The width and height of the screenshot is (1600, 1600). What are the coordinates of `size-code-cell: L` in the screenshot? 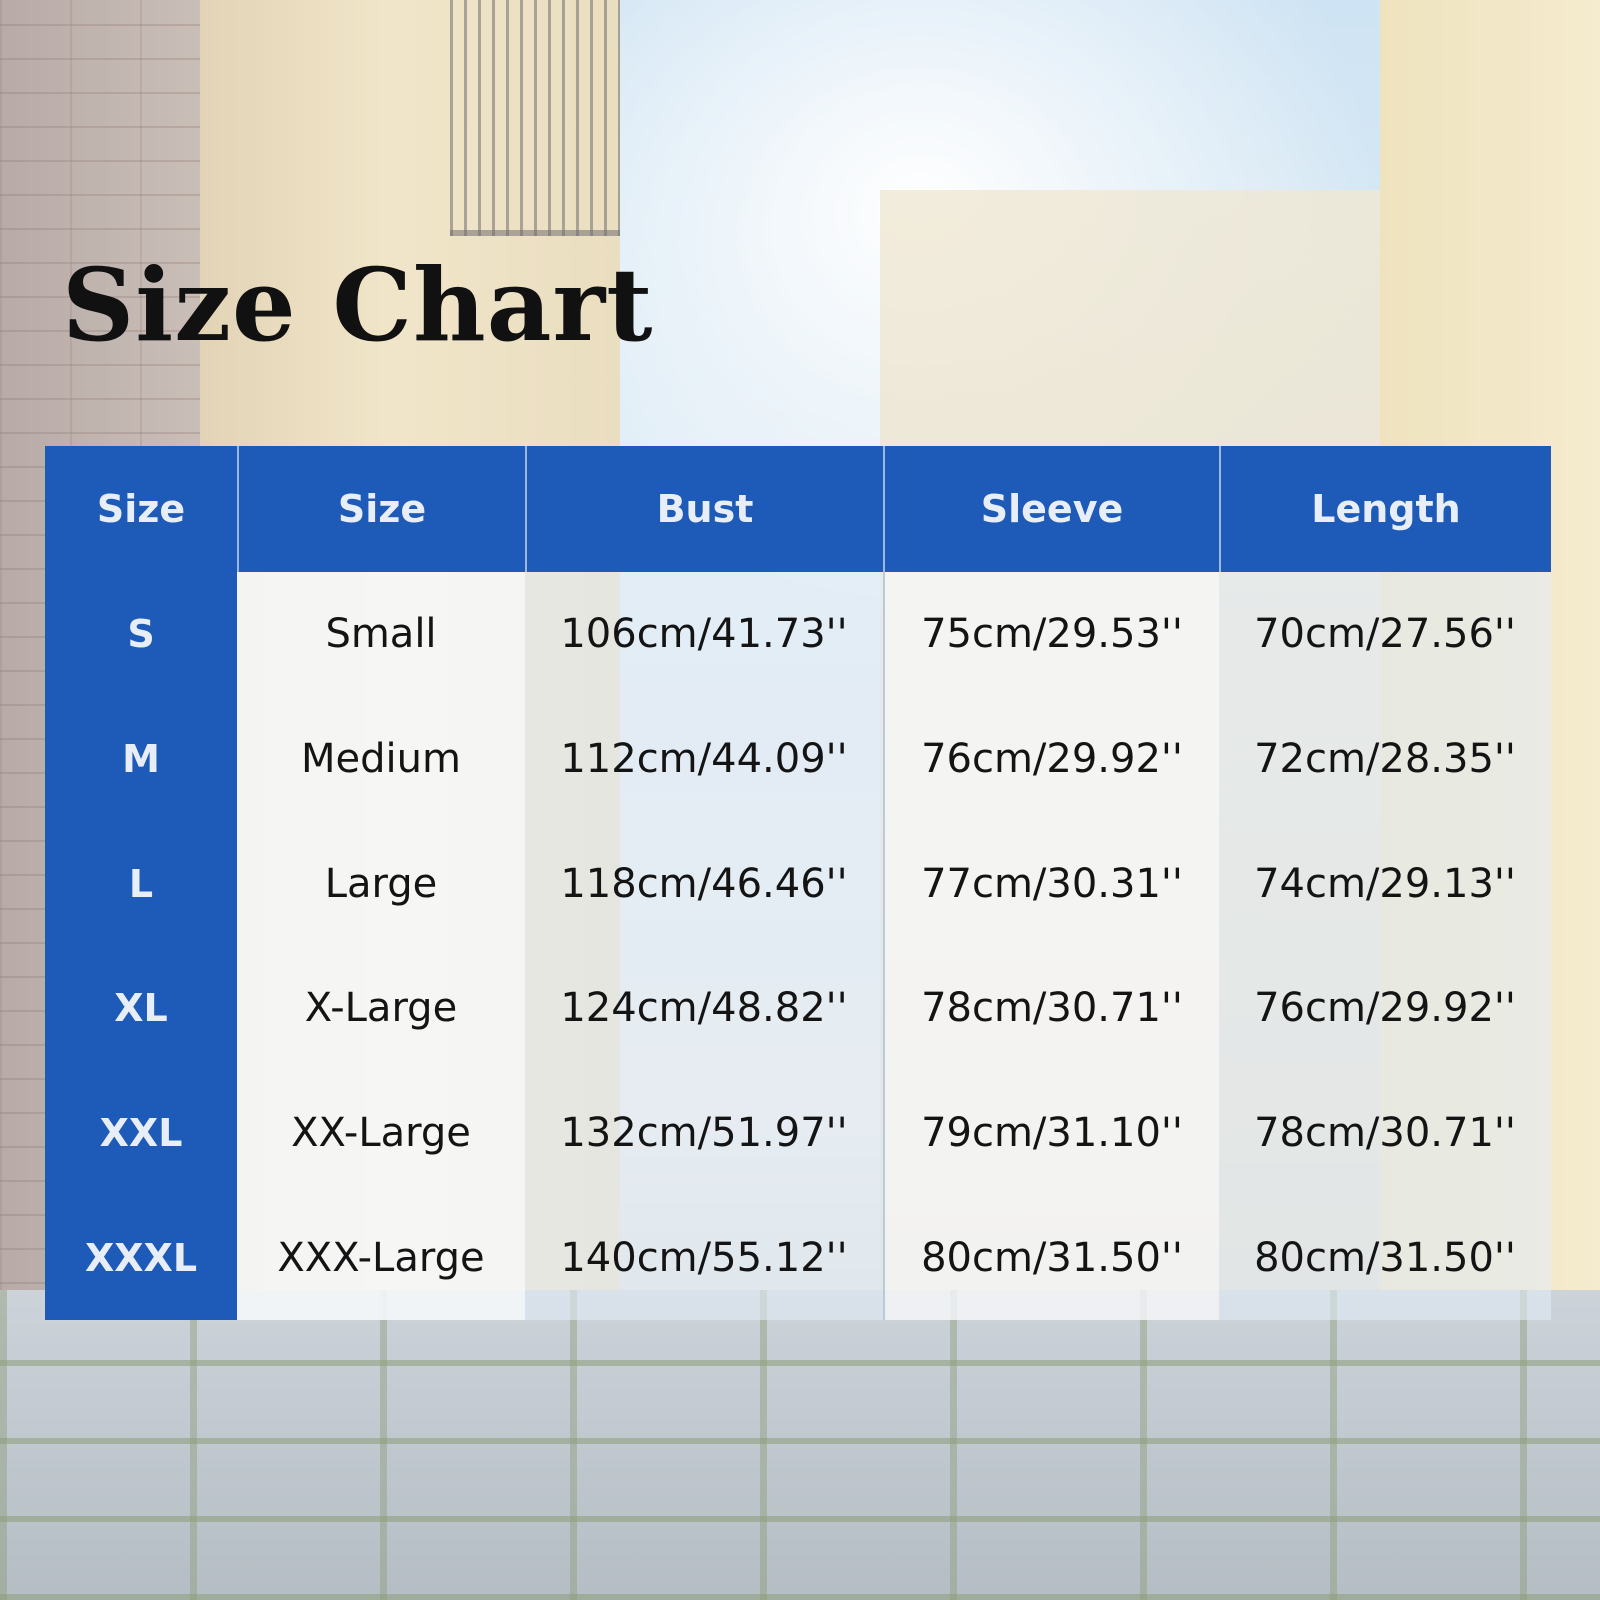 It's located at (141, 883).